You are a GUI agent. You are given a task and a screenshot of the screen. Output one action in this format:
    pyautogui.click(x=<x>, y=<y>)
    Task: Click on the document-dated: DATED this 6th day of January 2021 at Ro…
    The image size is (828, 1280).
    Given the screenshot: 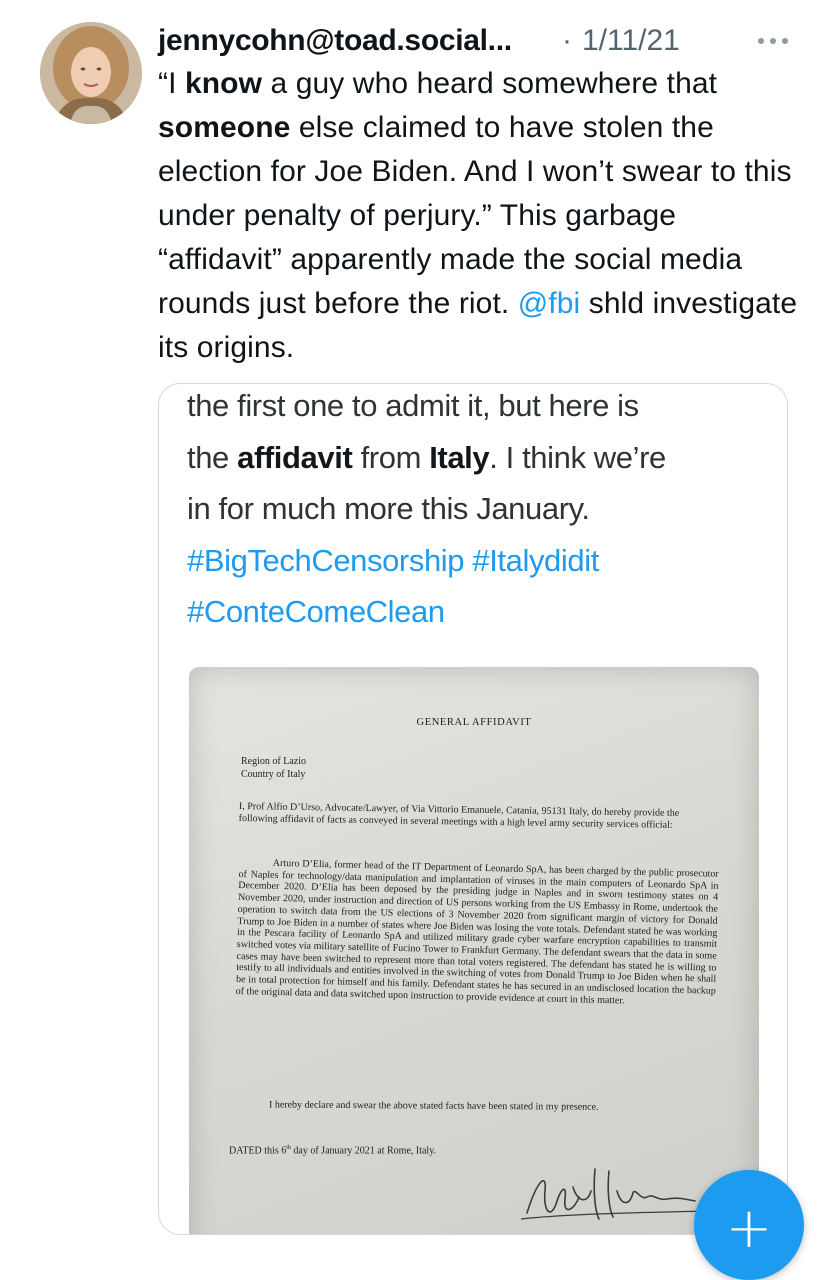 What is the action you would take?
    pyautogui.click(x=332, y=1150)
    